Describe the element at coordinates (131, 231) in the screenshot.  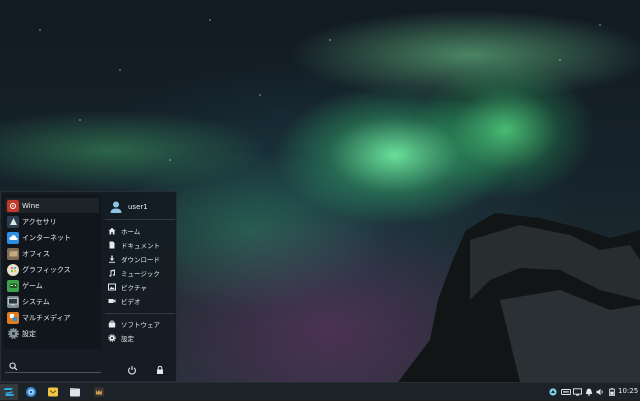
I see `place-label: ホーム` at that location.